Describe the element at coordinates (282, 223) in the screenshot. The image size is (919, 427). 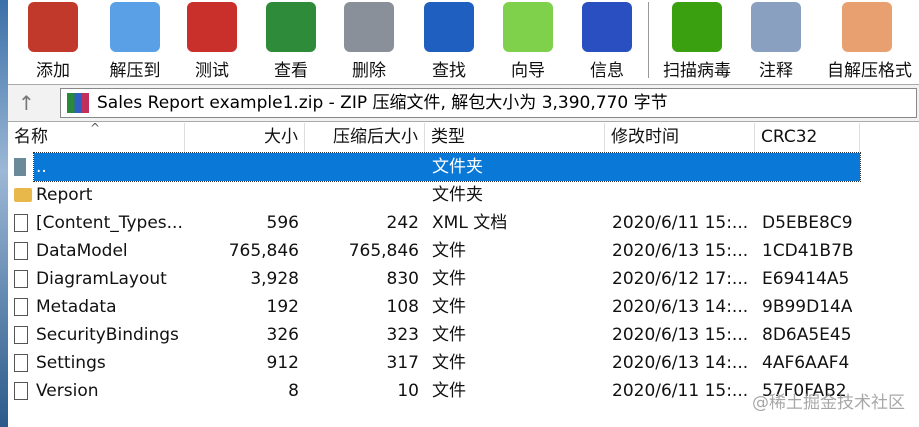
I see `cell-size: 596` at that location.